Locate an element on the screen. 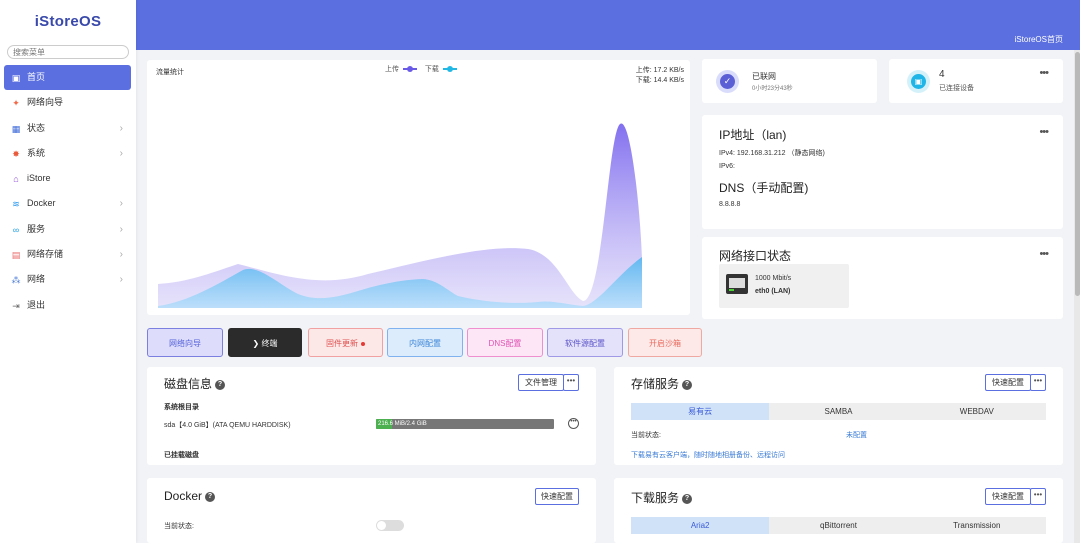 The width and height of the screenshot is (1080, 543). ethernet-port-icon is located at coordinates (737, 284).